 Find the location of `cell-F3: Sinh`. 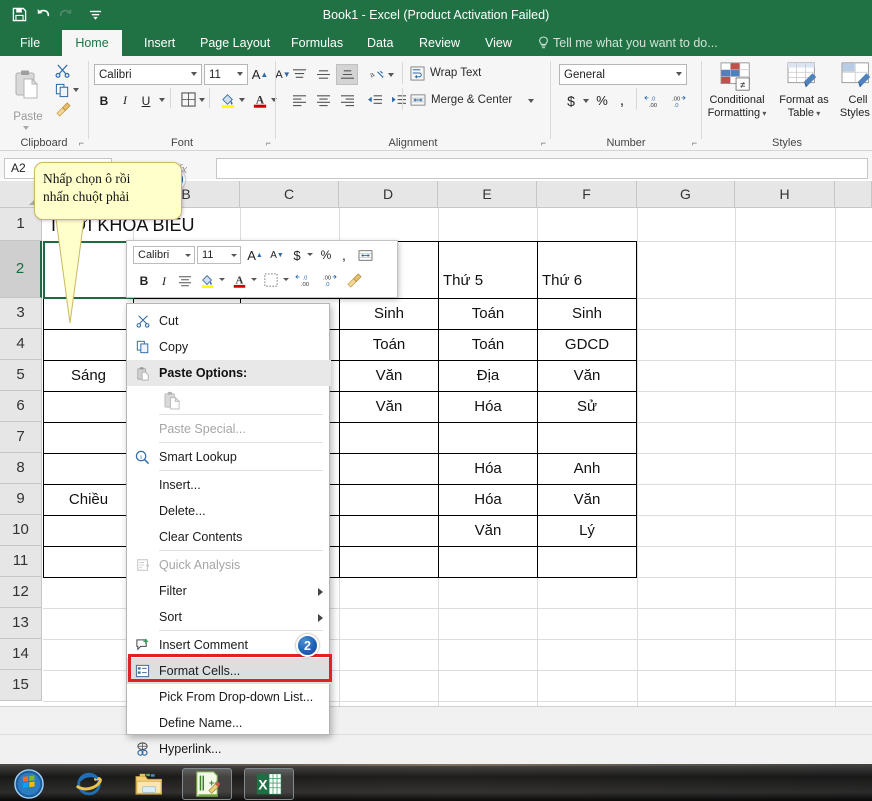

cell-F3: Sinh is located at coordinates (587, 313).